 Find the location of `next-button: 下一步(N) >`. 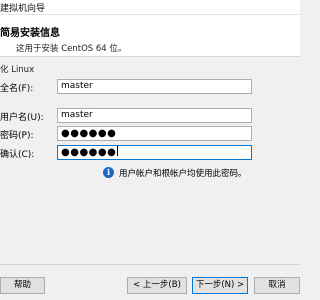

next-button: 下一步(N) > is located at coordinates (220, 285).